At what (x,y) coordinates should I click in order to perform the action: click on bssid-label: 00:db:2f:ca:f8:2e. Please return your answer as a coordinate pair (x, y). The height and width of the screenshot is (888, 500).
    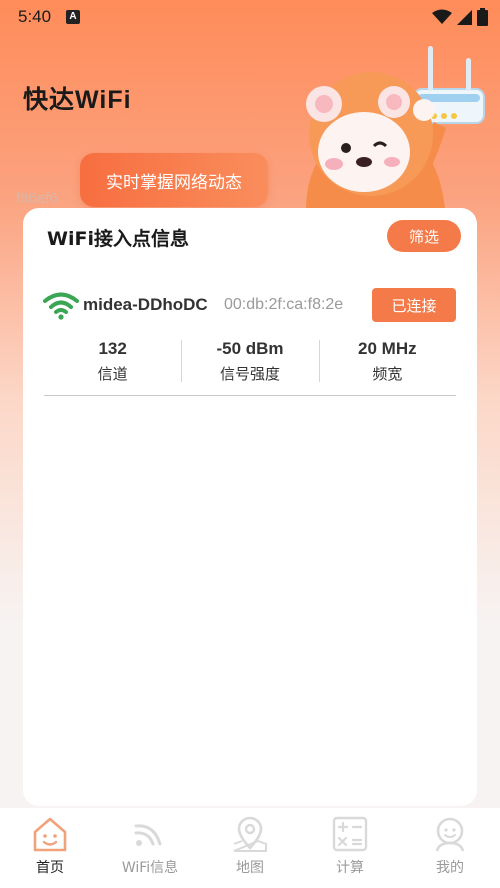
    Looking at the image, I should click on (284, 304).